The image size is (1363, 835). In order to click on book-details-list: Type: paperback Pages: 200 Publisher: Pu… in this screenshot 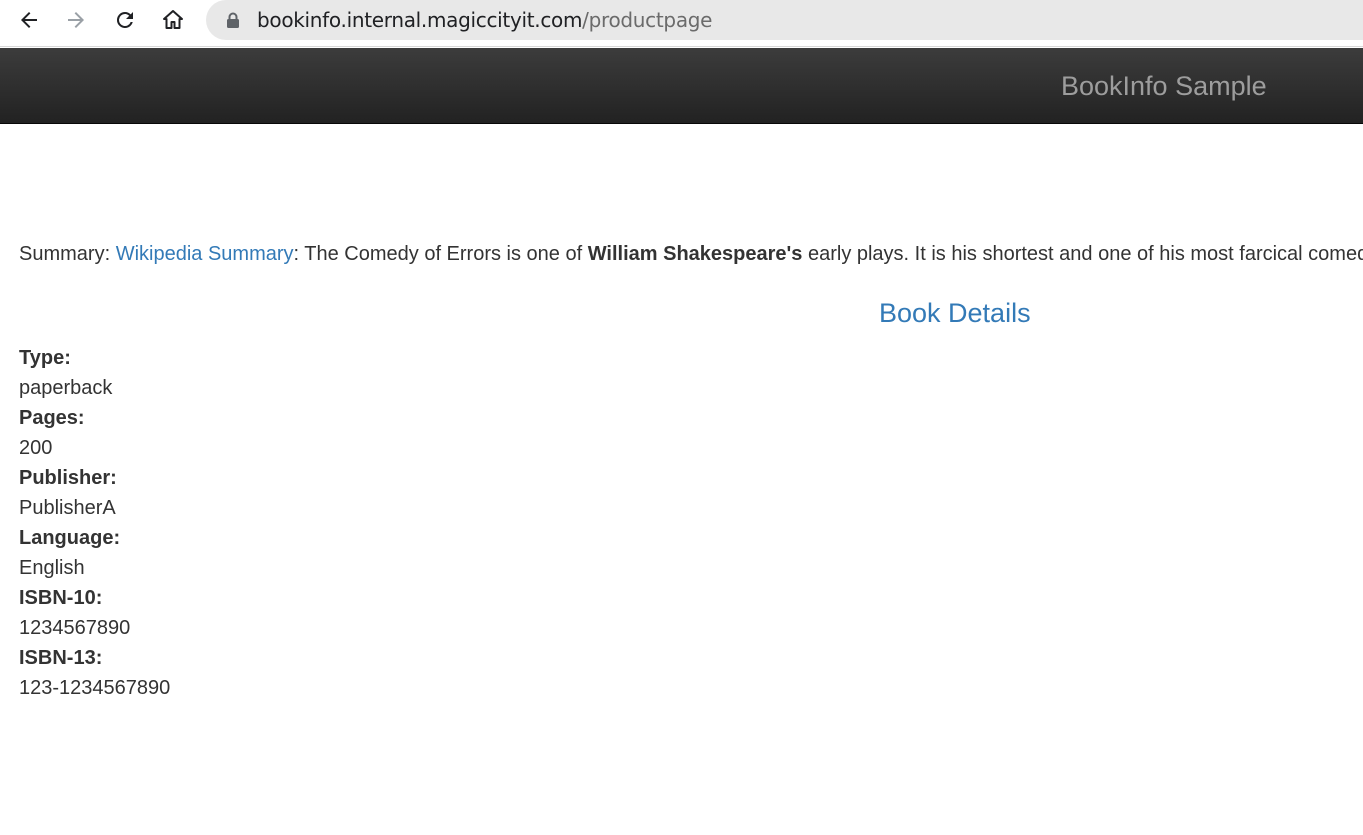, I will do `click(94, 523)`.